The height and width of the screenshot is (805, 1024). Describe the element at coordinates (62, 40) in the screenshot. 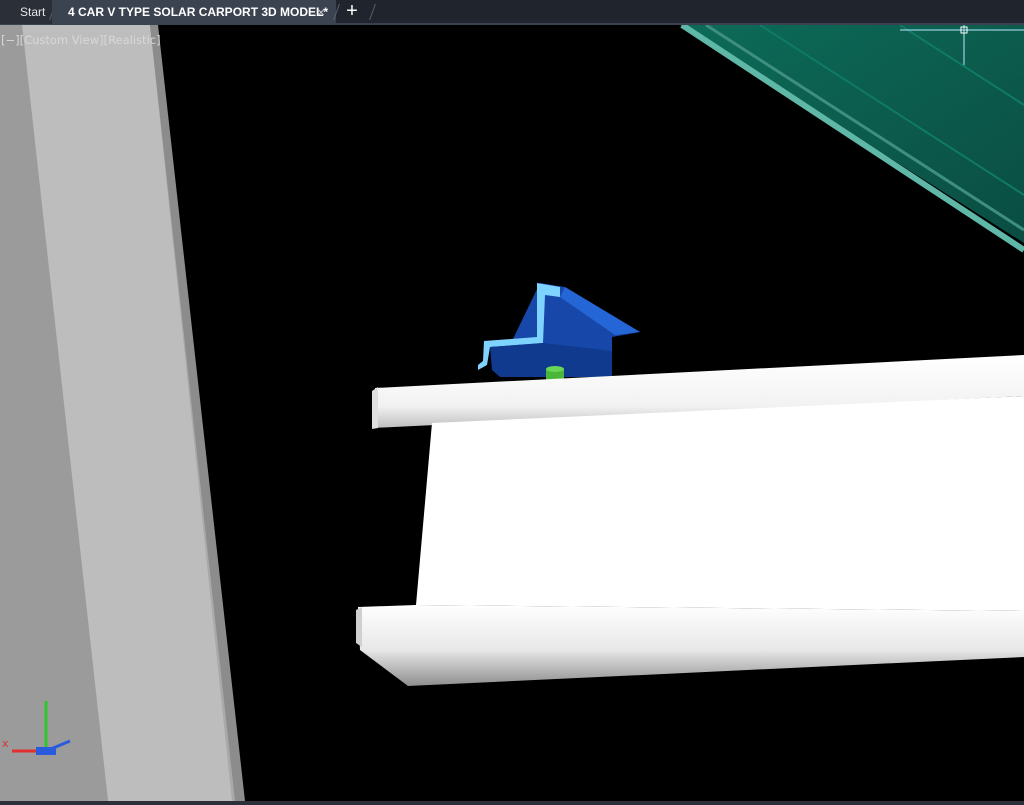

I see `view-control: [Custom View]` at that location.